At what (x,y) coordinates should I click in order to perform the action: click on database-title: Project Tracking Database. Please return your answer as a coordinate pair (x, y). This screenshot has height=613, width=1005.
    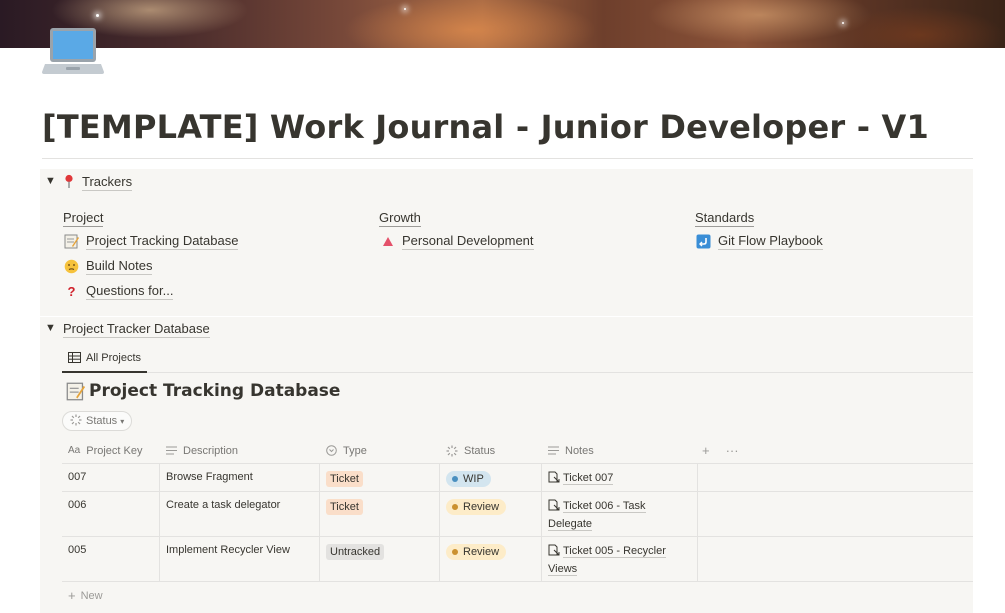
    Looking at the image, I should click on (203, 391).